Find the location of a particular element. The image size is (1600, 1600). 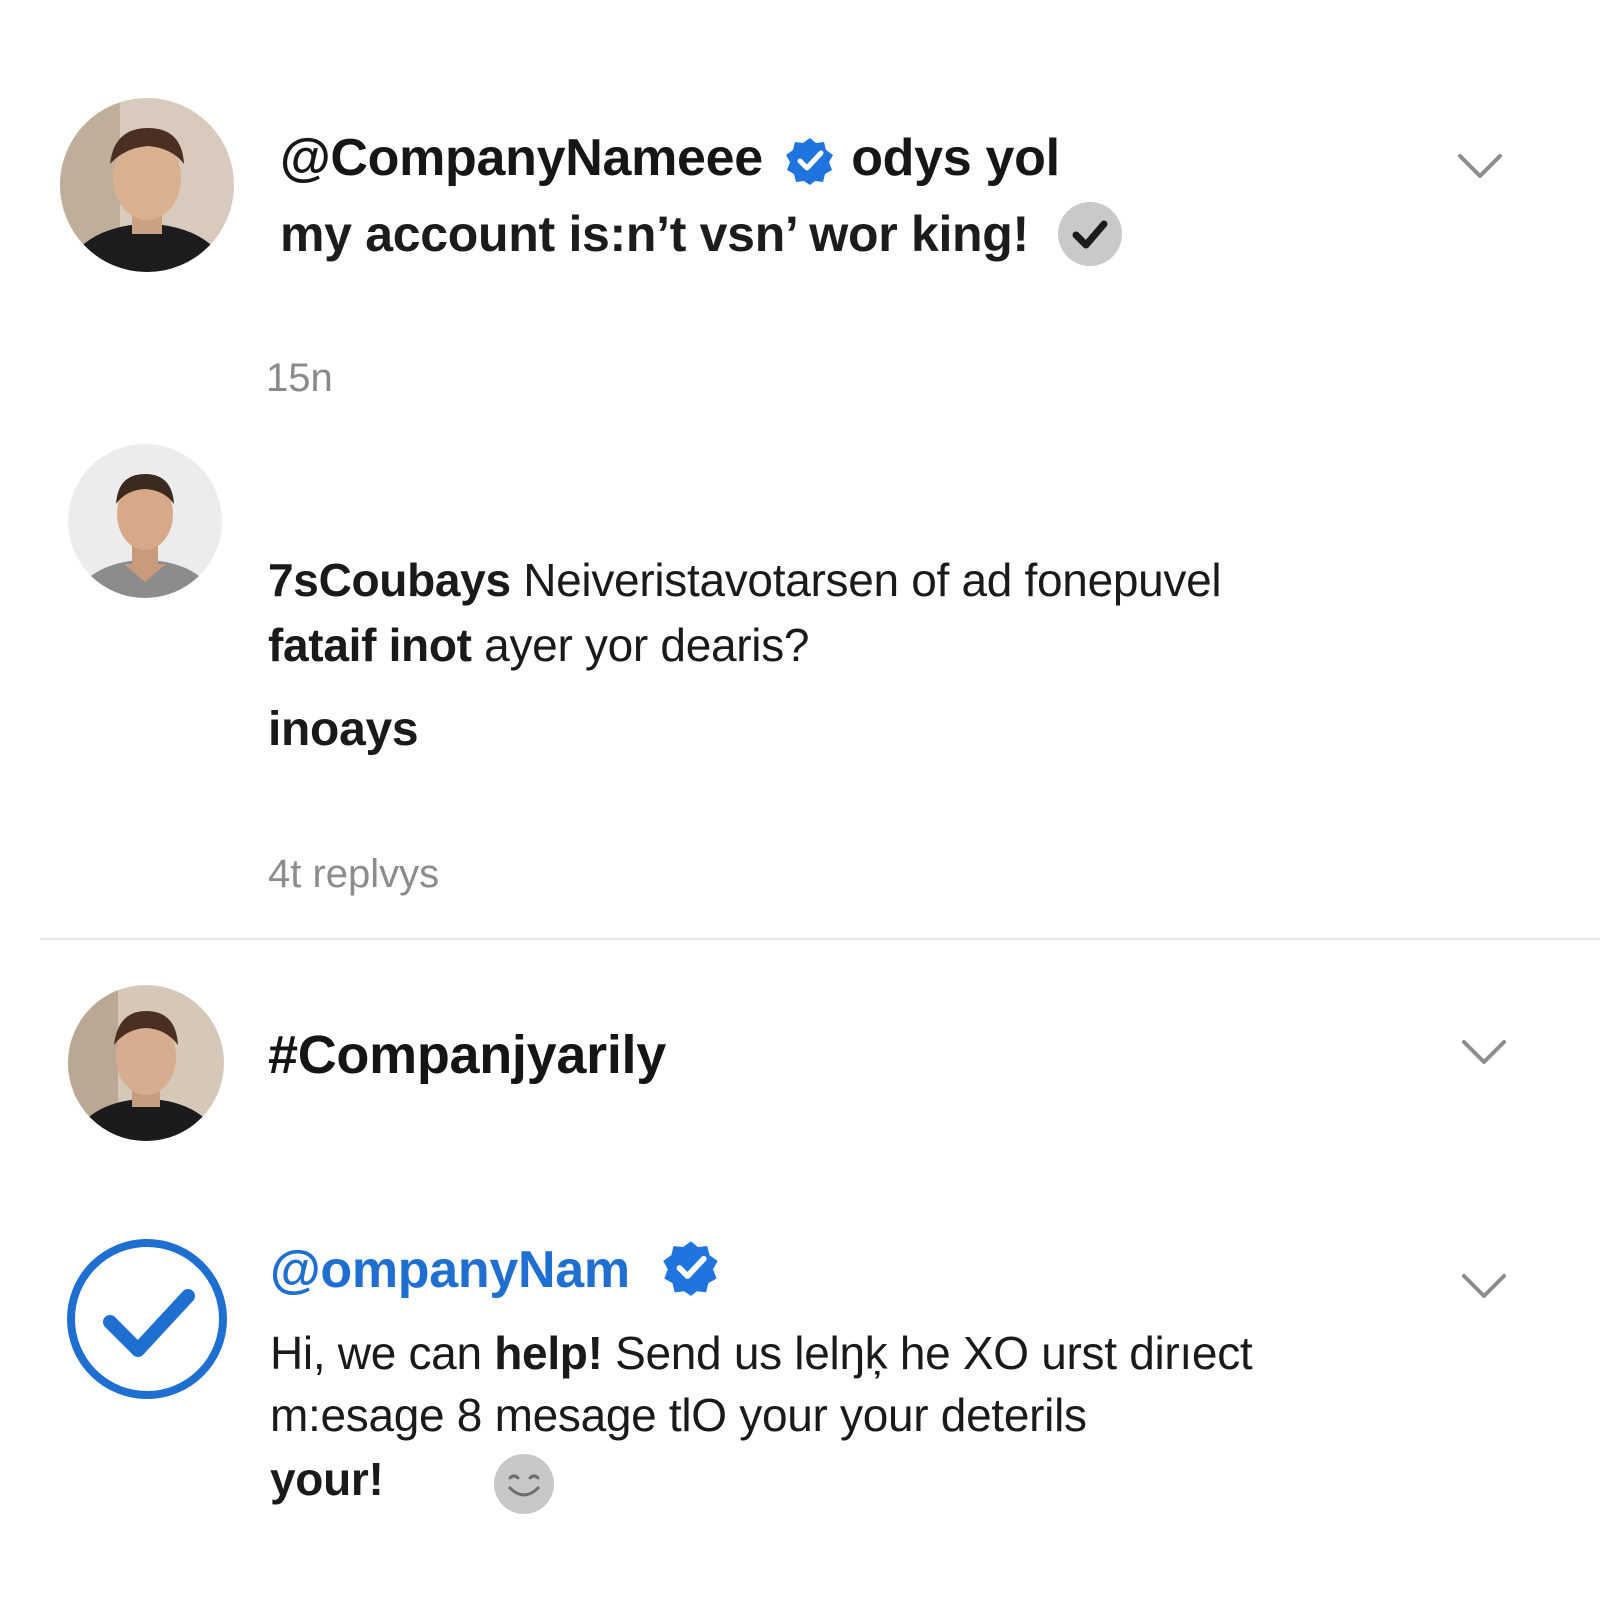

post2-text-line3: inoays is located at coordinates (343, 729).